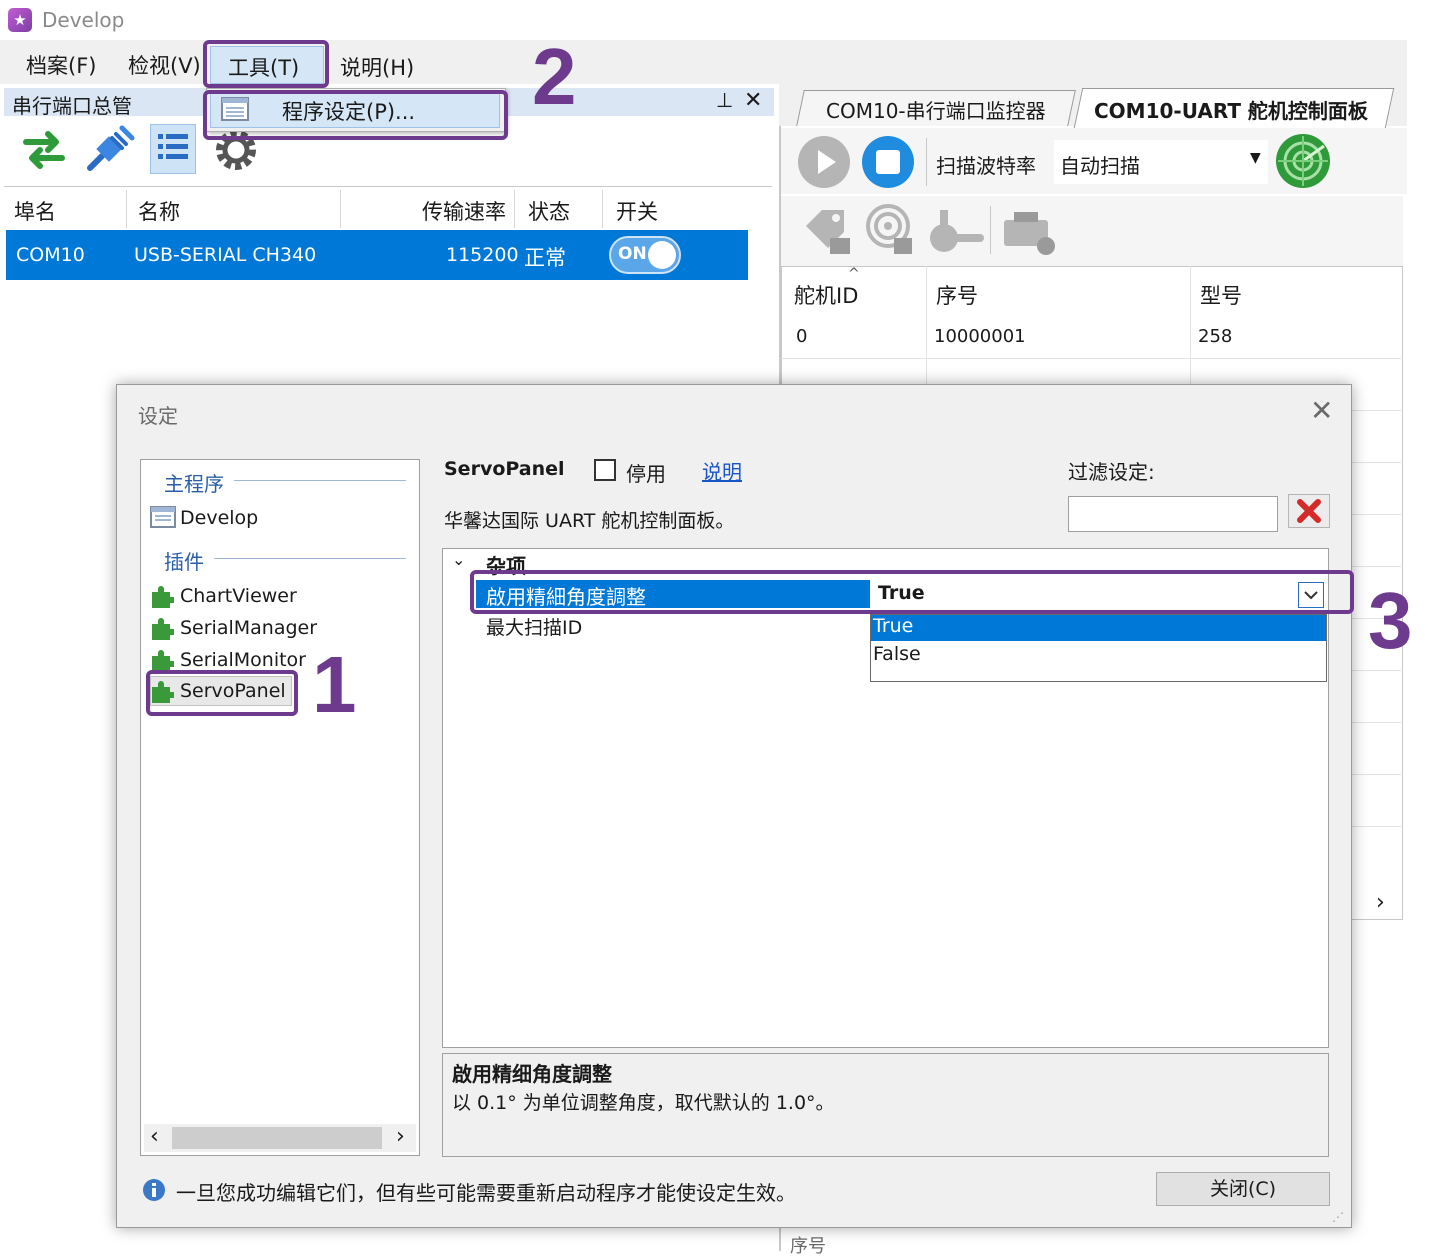  What do you see at coordinates (753, 100) in the screenshot?
I see `dock-close-icon: ✕` at bounding box center [753, 100].